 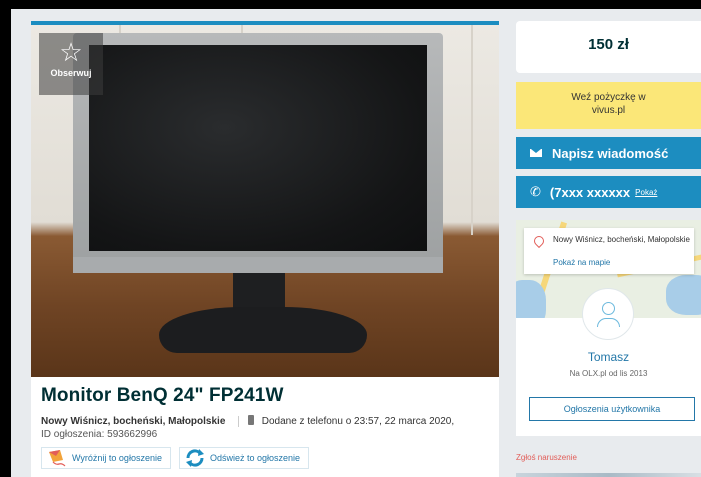 I want to click on monitor-stand-base, so click(x=263, y=330).